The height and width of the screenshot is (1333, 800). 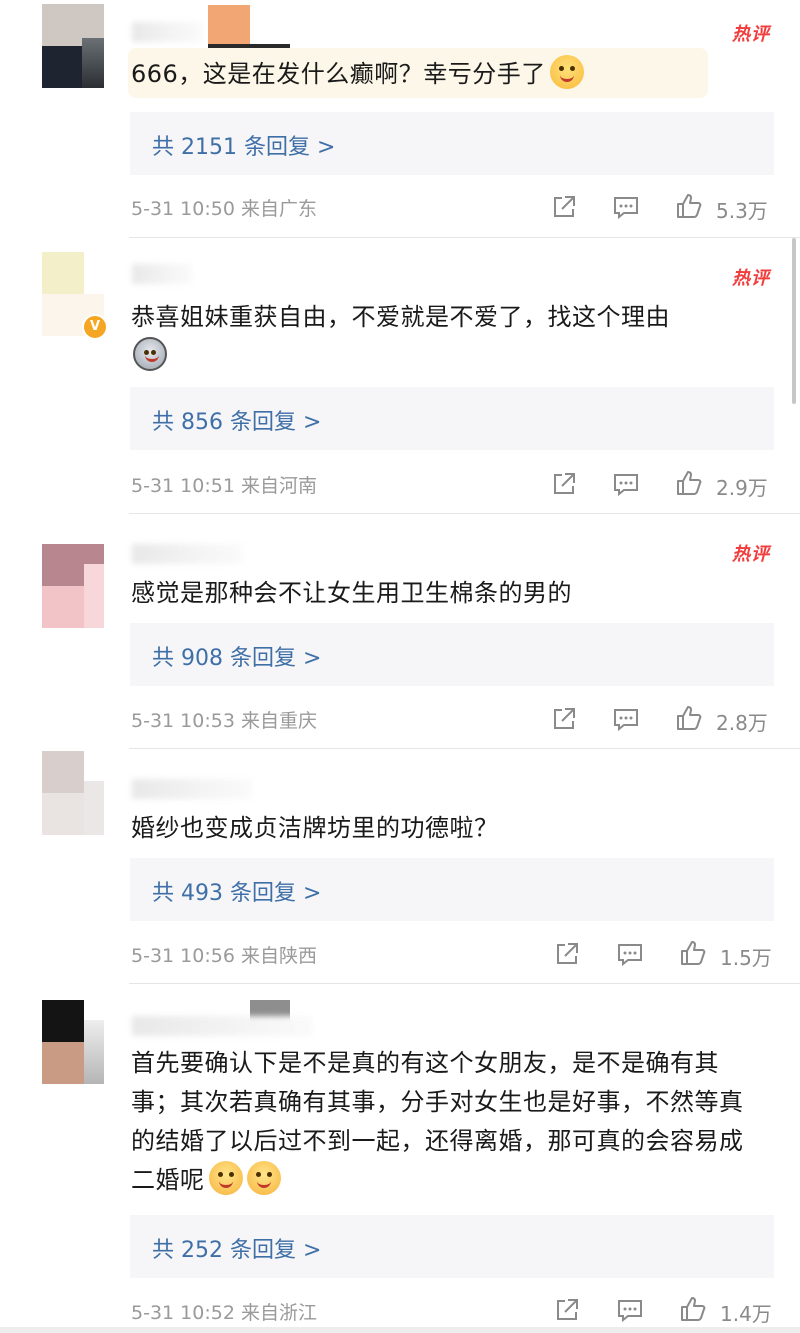 I want to click on blush-heart-emoji, so click(x=566, y=72).